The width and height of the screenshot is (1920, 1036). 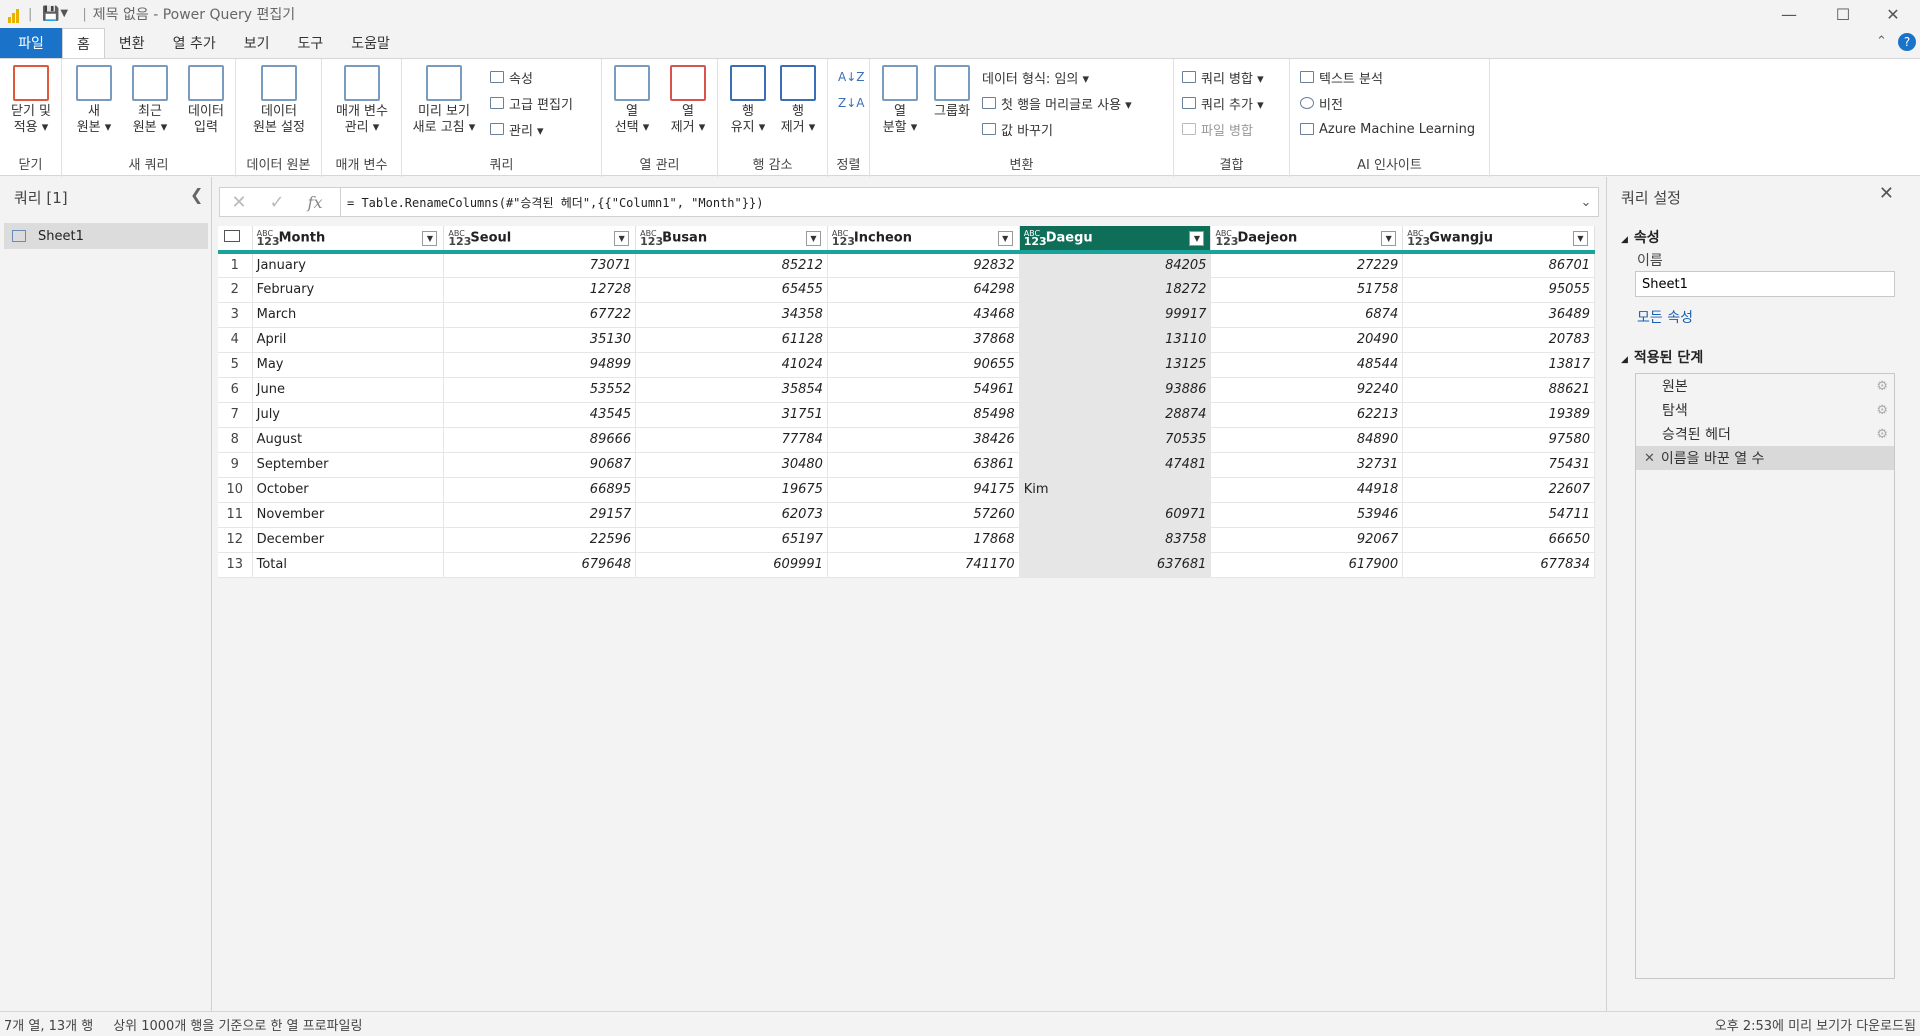 What do you see at coordinates (1115, 265) in the screenshot?
I see `table-cell: 84205` at bounding box center [1115, 265].